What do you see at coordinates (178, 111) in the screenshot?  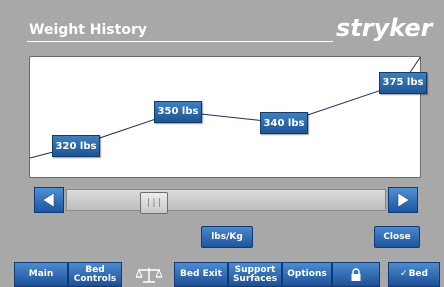 I see `weight-point-label: 350 lbs` at bounding box center [178, 111].